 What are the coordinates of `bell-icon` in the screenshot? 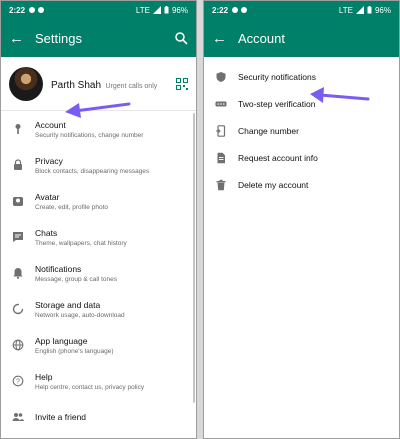 It's located at (18, 273).